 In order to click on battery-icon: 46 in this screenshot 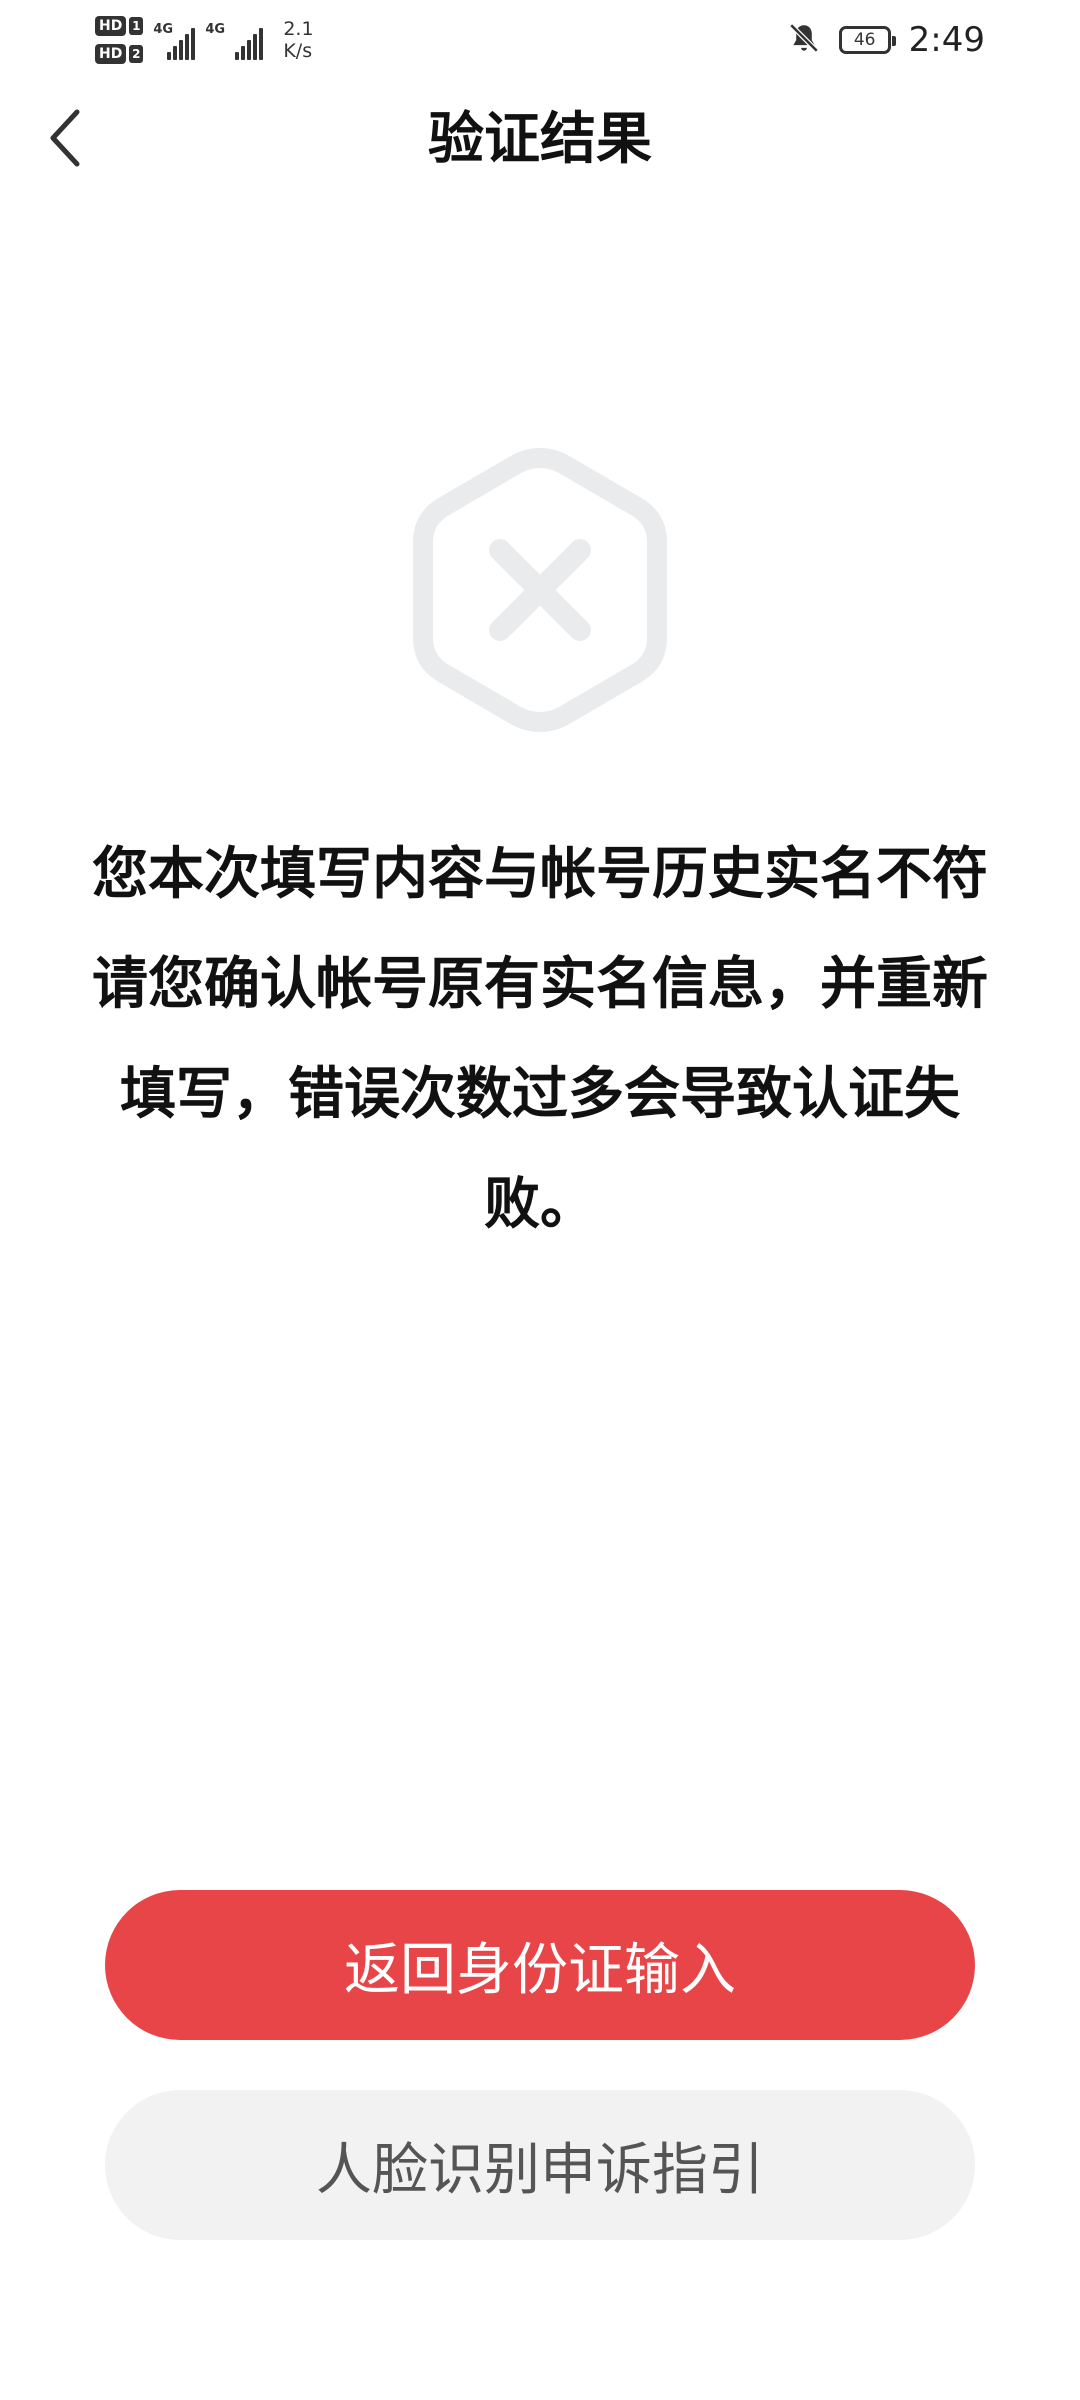, I will do `click(867, 40)`.